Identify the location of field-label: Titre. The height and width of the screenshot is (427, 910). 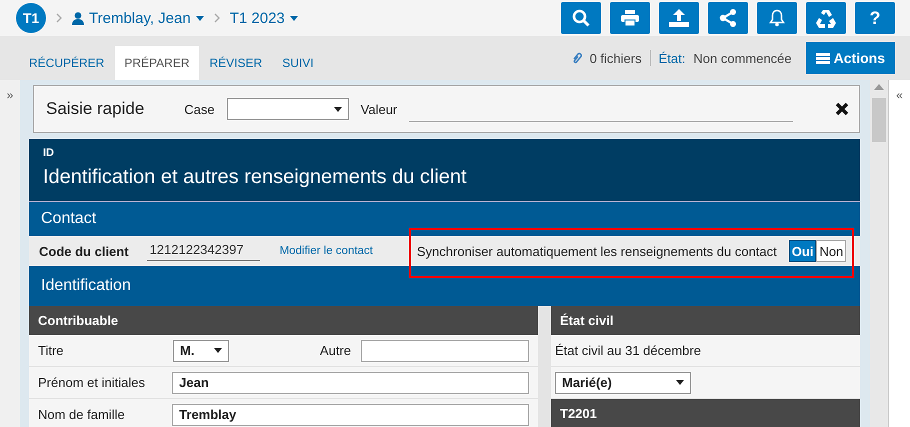
(51, 350).